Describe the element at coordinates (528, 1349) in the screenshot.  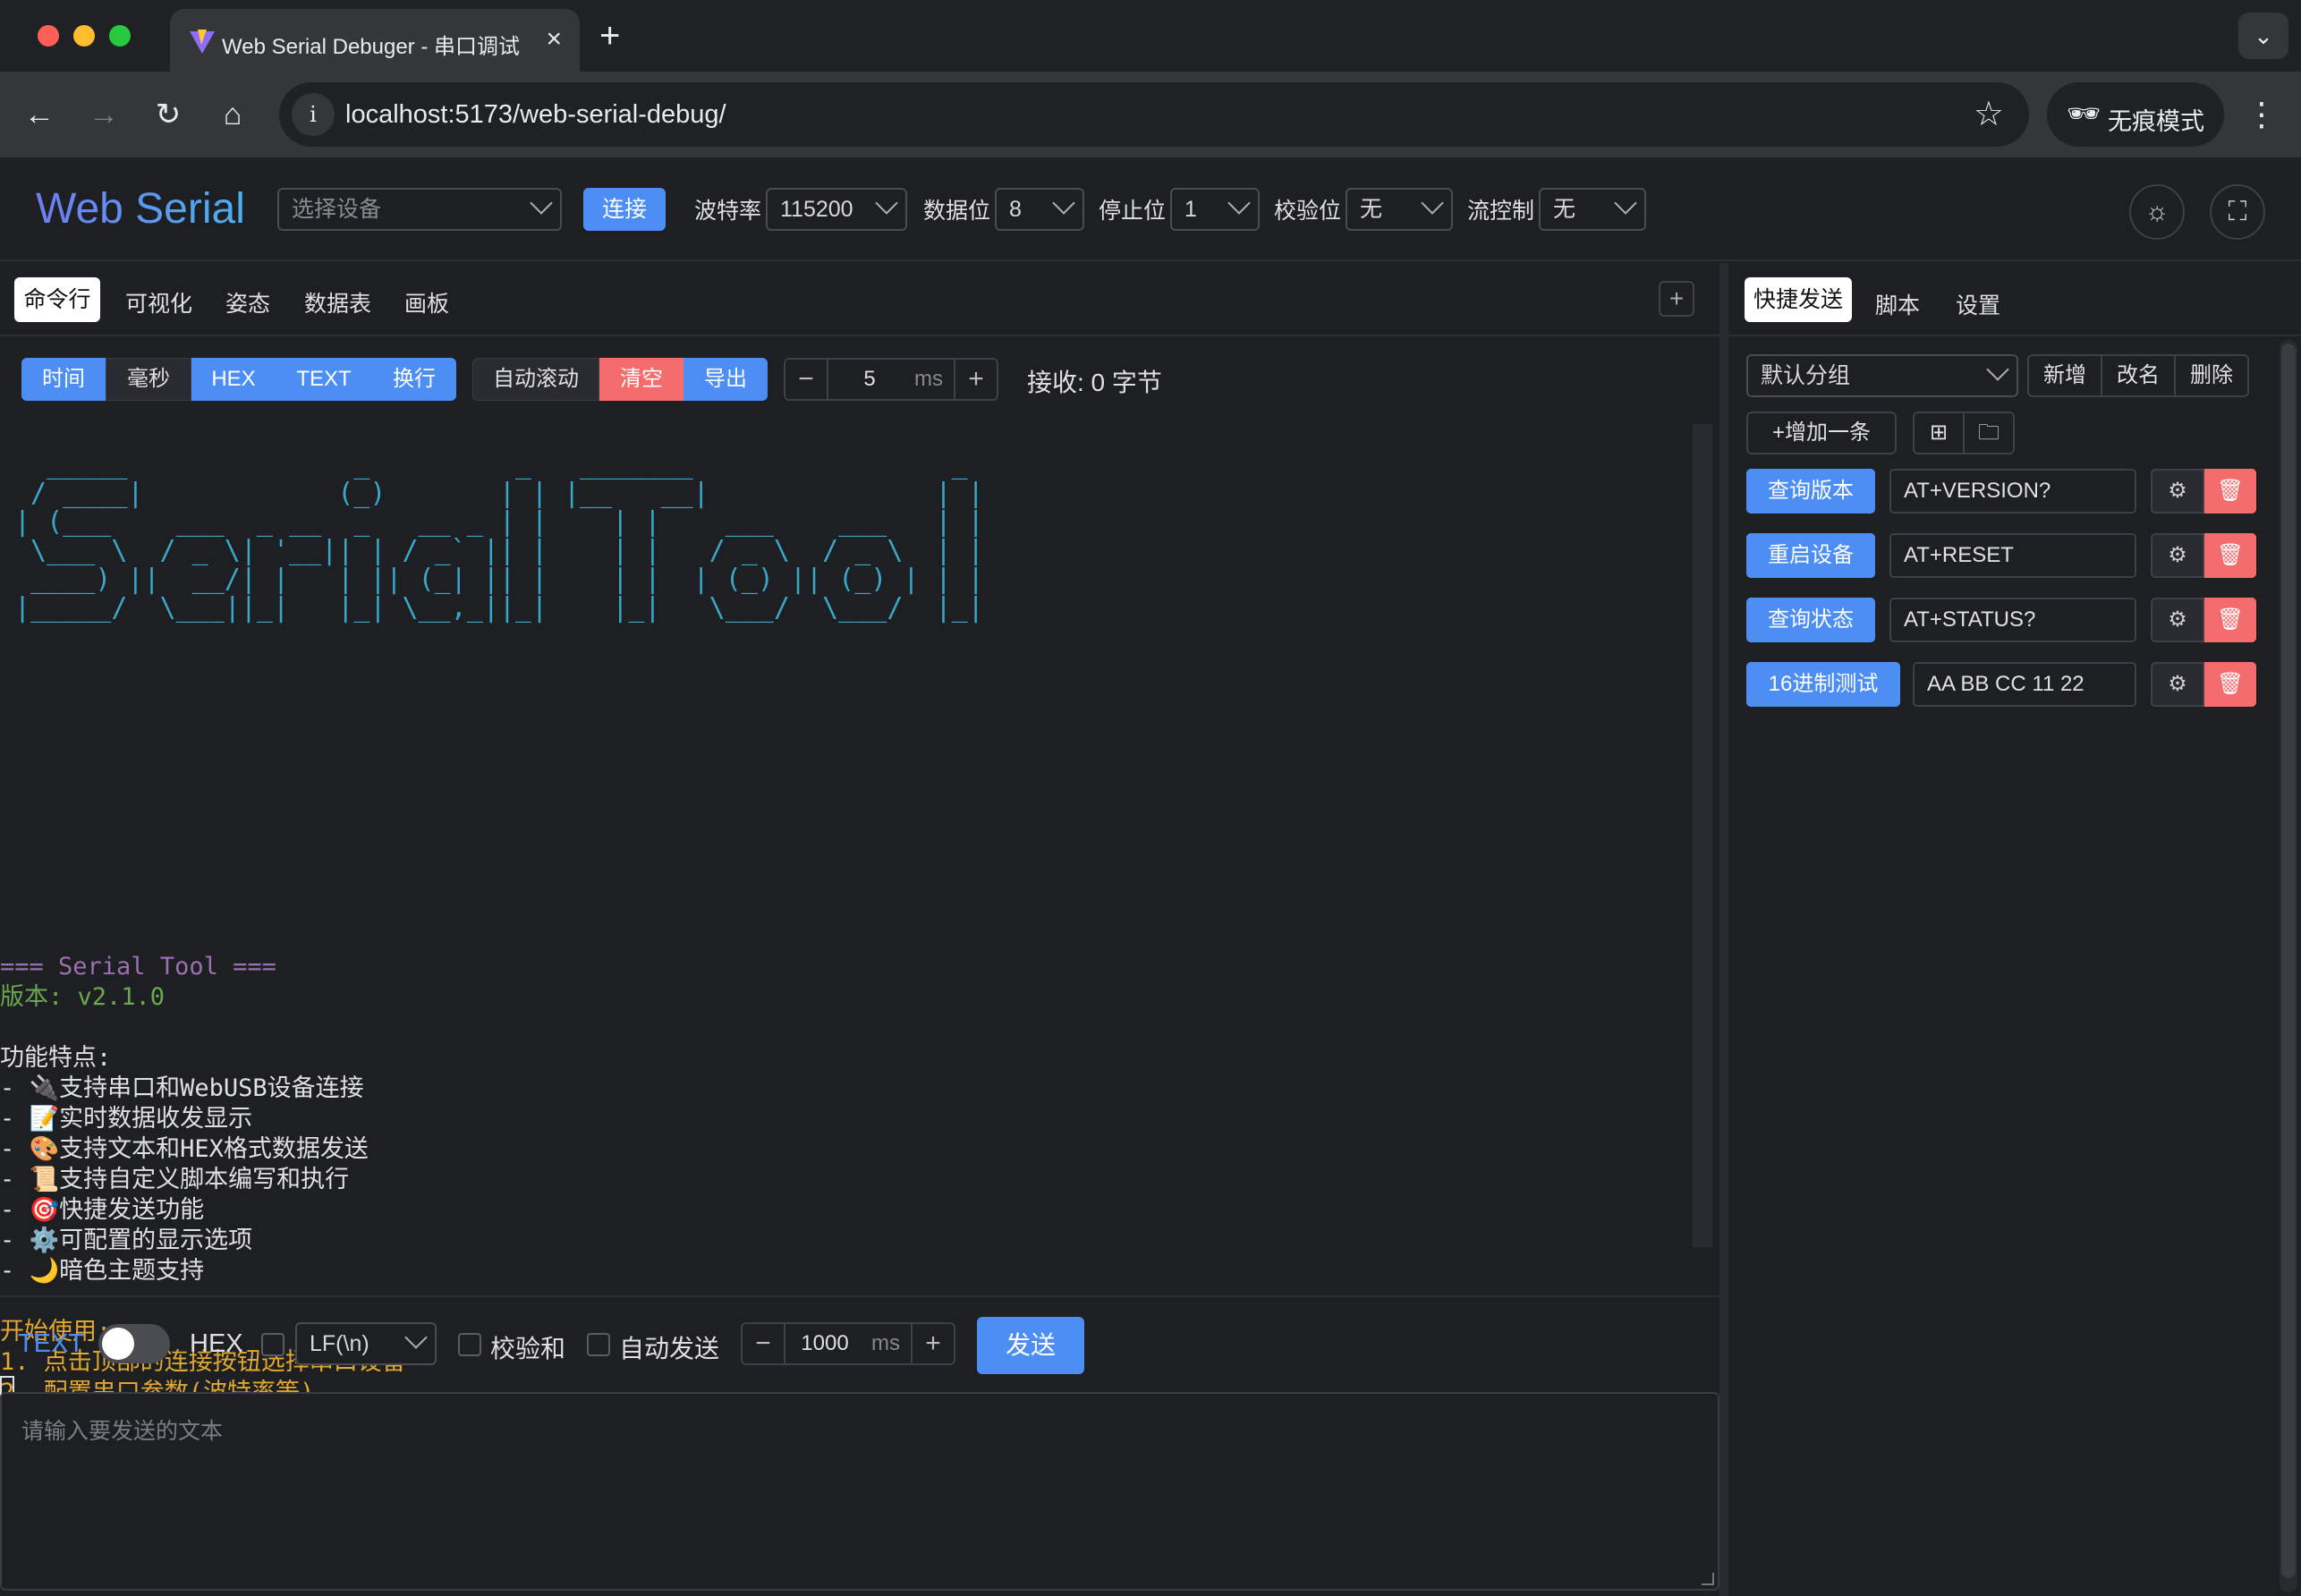
I see `checksum-label: 校验和` at that location.